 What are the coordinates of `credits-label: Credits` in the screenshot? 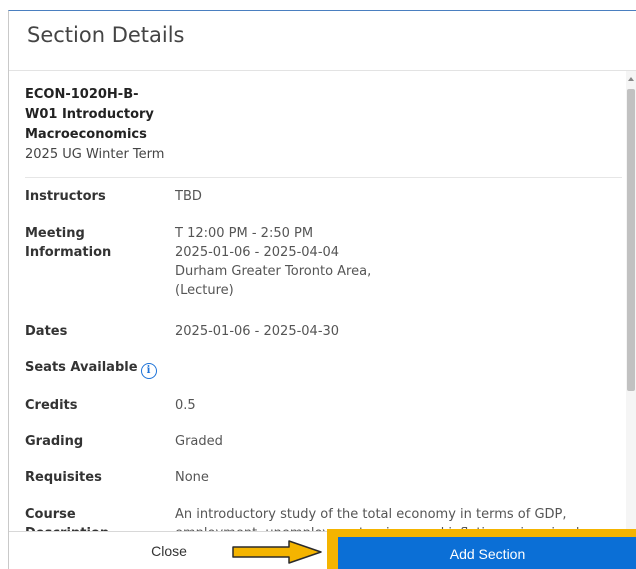 It's located at (51, 405).